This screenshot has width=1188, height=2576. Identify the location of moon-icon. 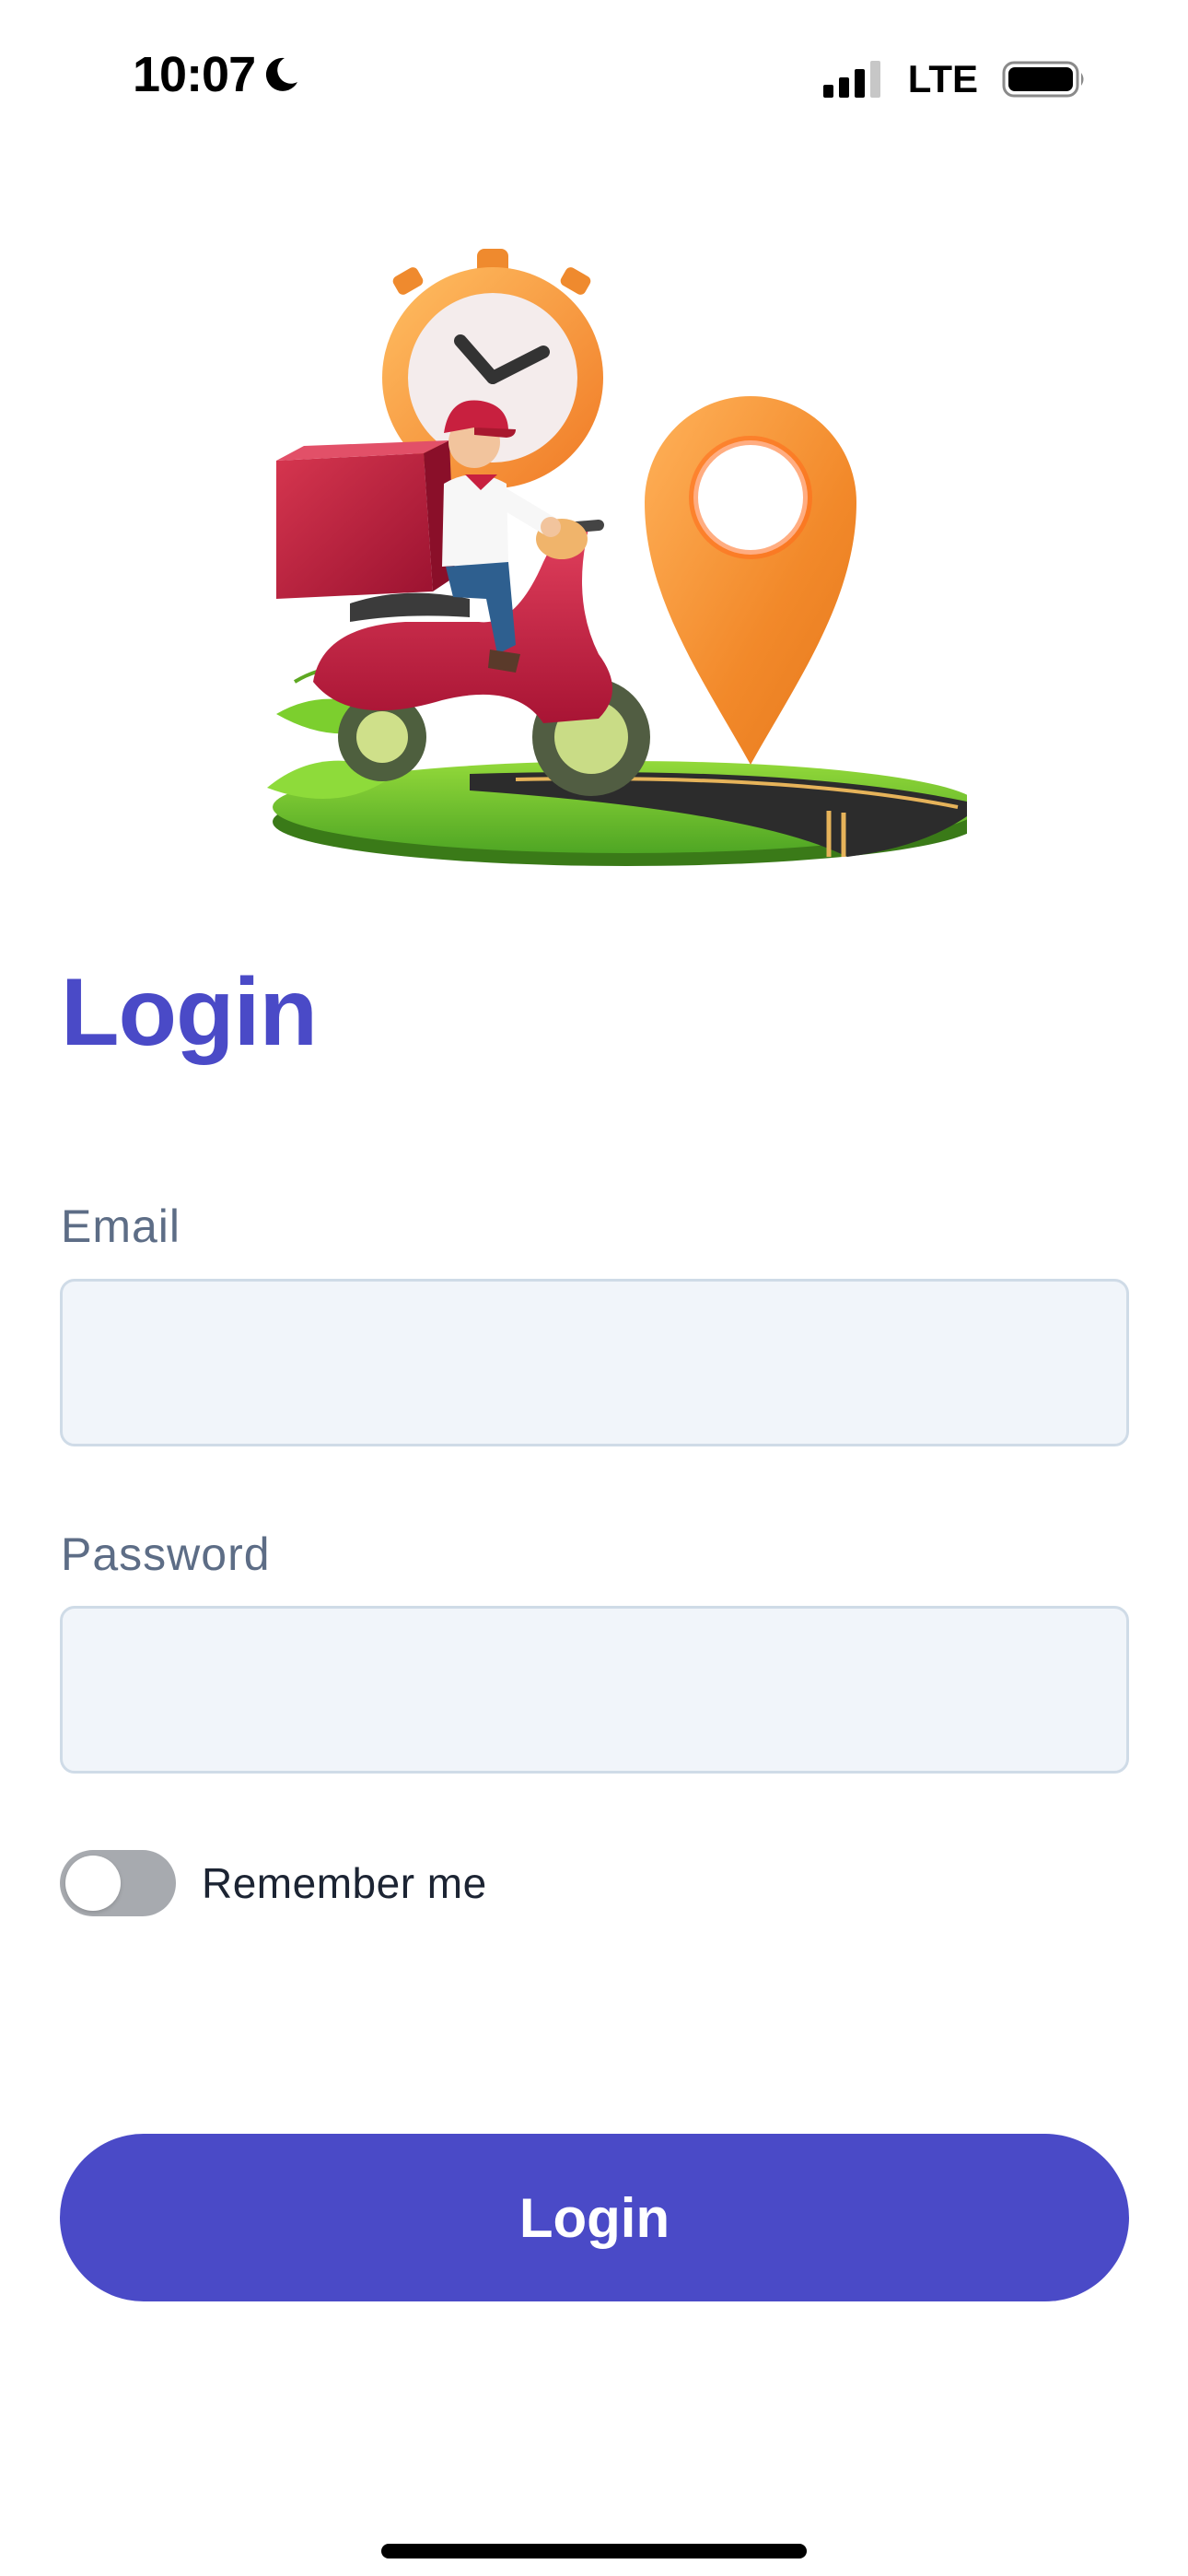
(282, 74).